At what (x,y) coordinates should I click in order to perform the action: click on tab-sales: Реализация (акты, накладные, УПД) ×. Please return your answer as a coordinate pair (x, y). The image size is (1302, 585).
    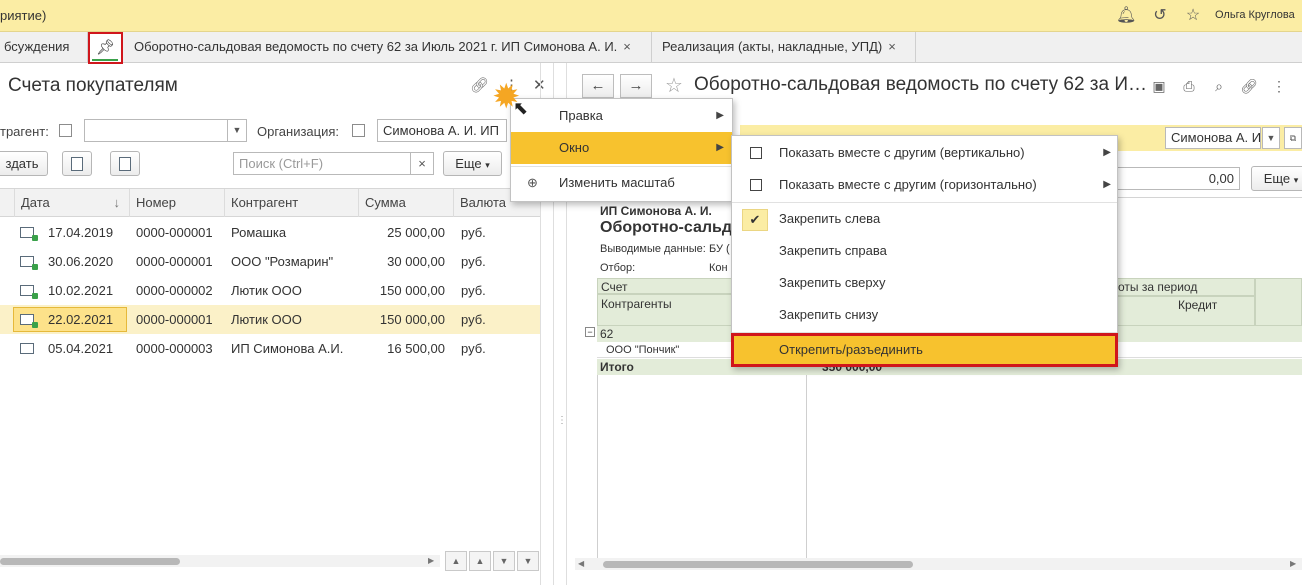
    Looking at the image, I should click on (787, 47).